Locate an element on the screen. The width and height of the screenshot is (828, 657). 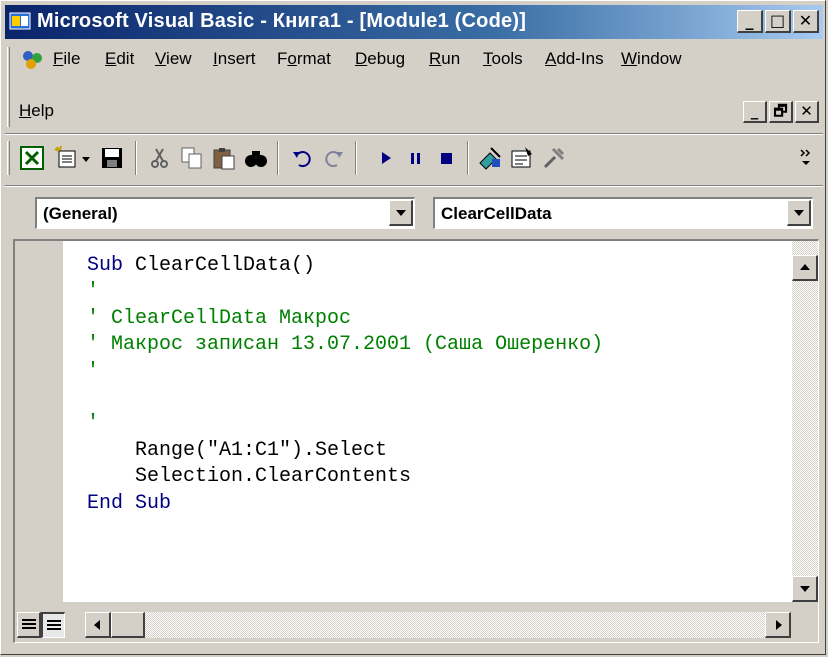
scroll-right-button is located at coordinates (778, 625).